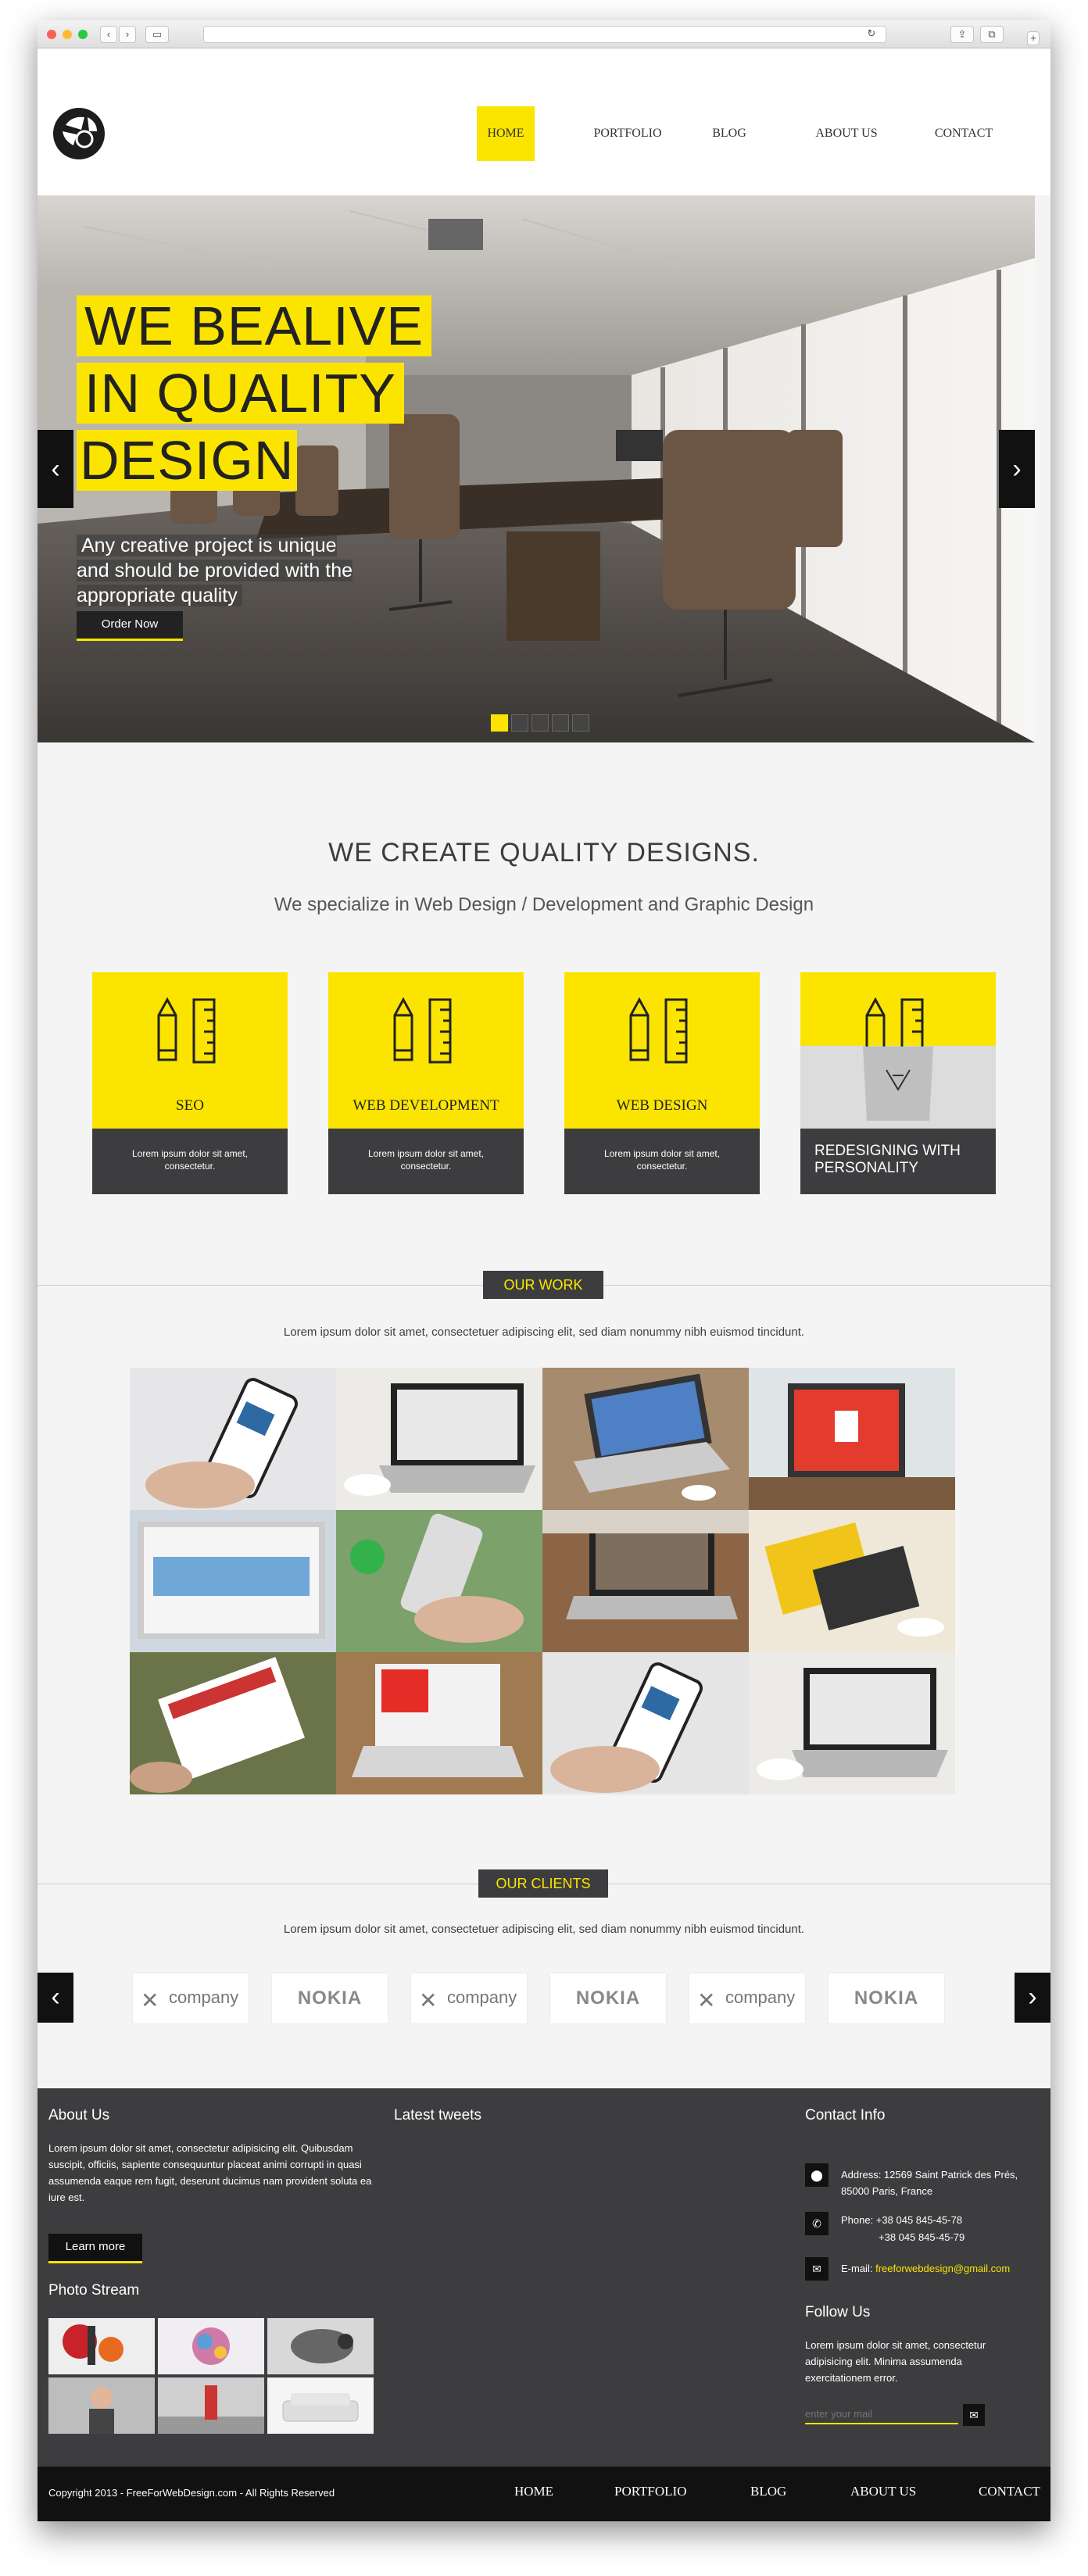 The width and height of the screenshot is (1088, 2576). What do you see at coordinates (838, 2312) in the screenshot?
I see `follow-us-title: Follow Us` at bounding box center [838, 2312].